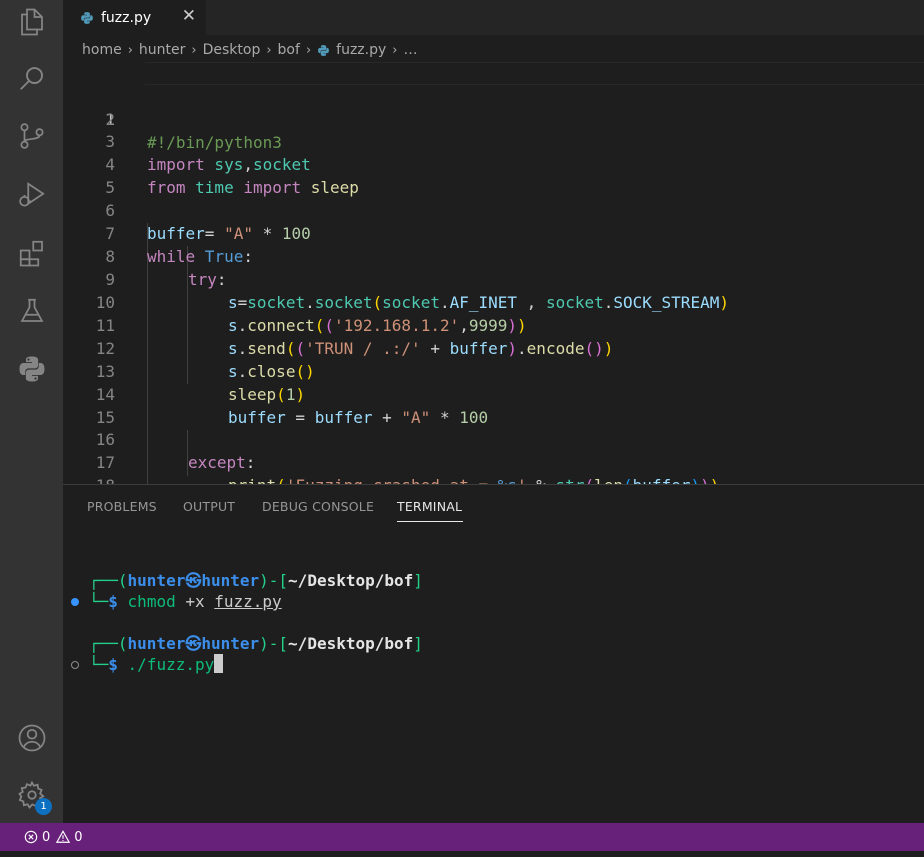  What do you see at coordinates (78, 837) in the screenshot?
I see `warning-count: 0` at bounding box center [78, 837].